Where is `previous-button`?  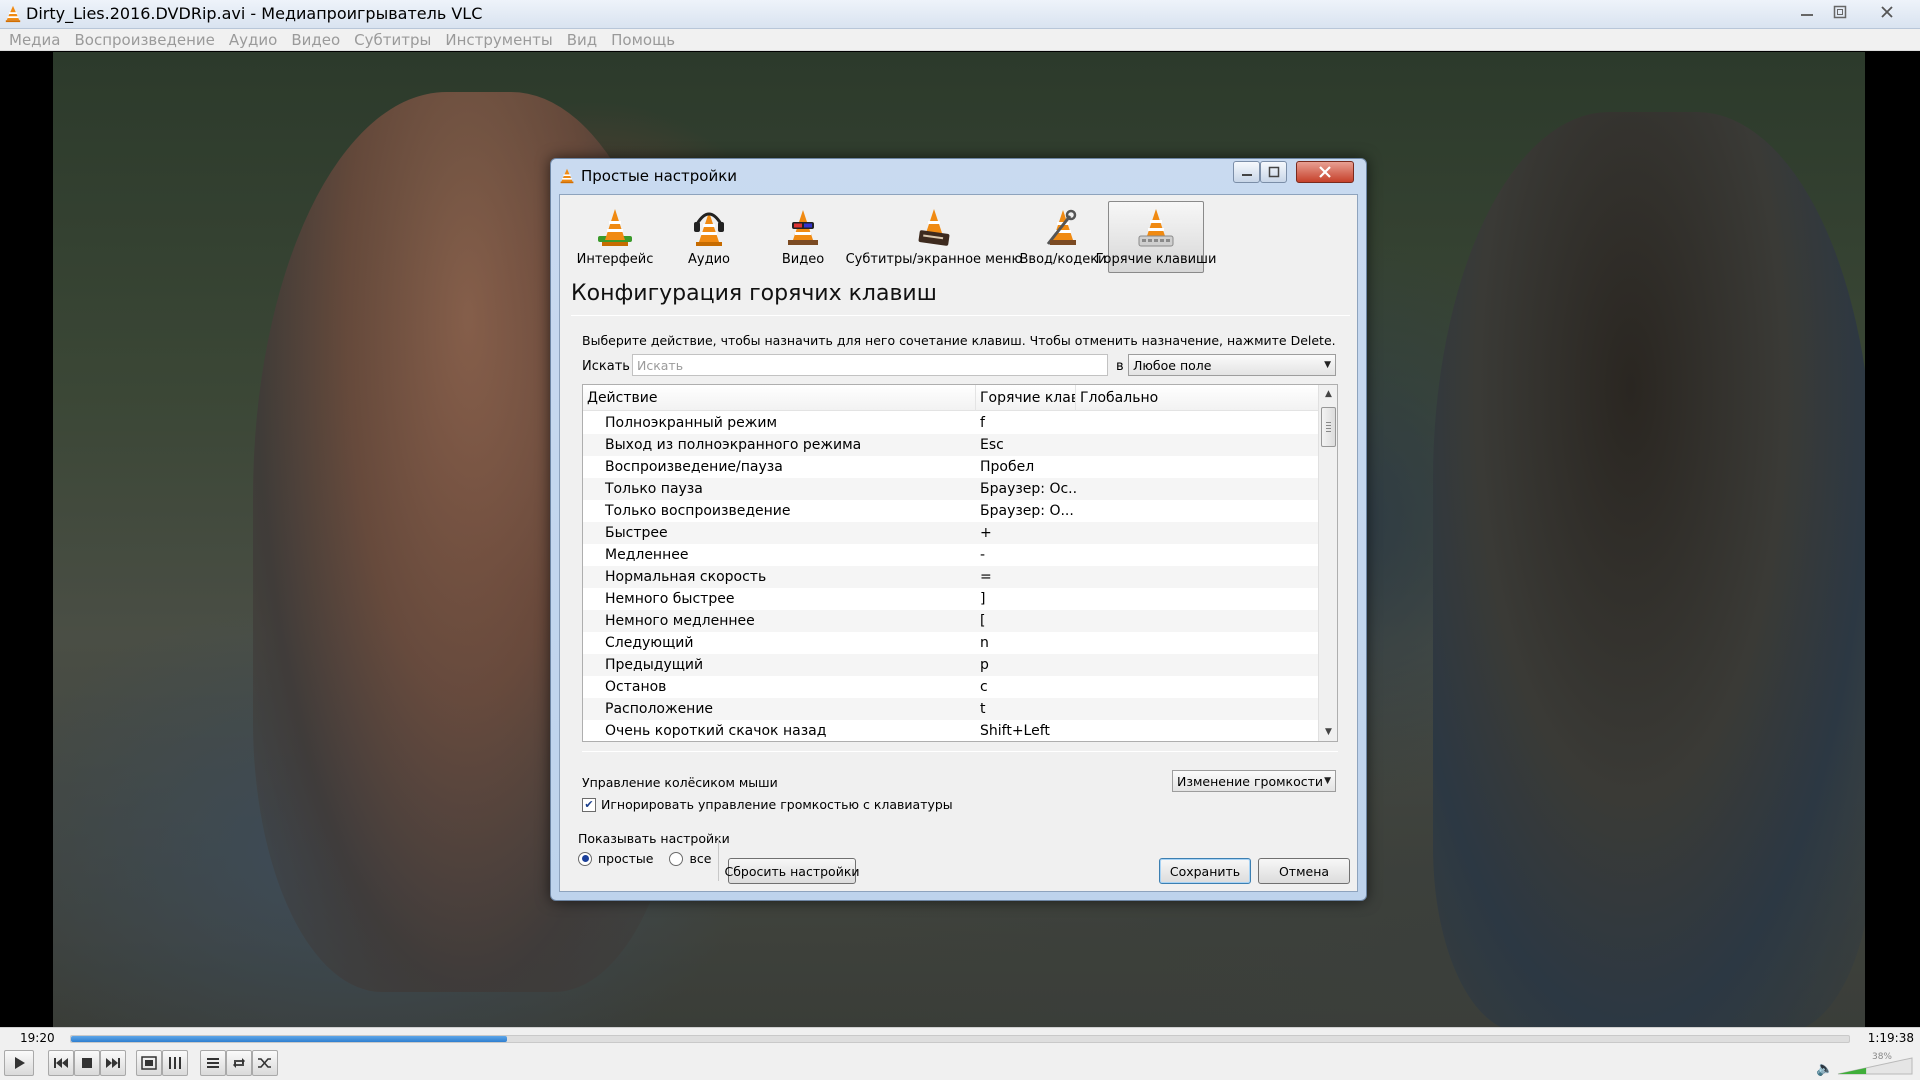 previous-button is located at coordinates (61, 1063).